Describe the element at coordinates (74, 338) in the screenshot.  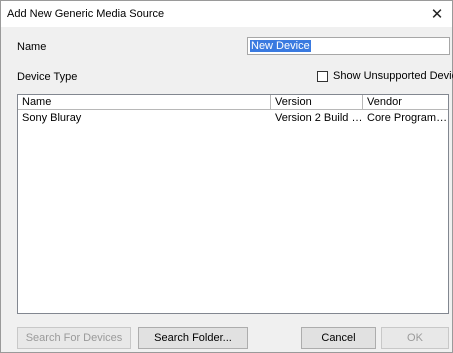
I see `search-for-devices-button: Search For Devices` at that location.